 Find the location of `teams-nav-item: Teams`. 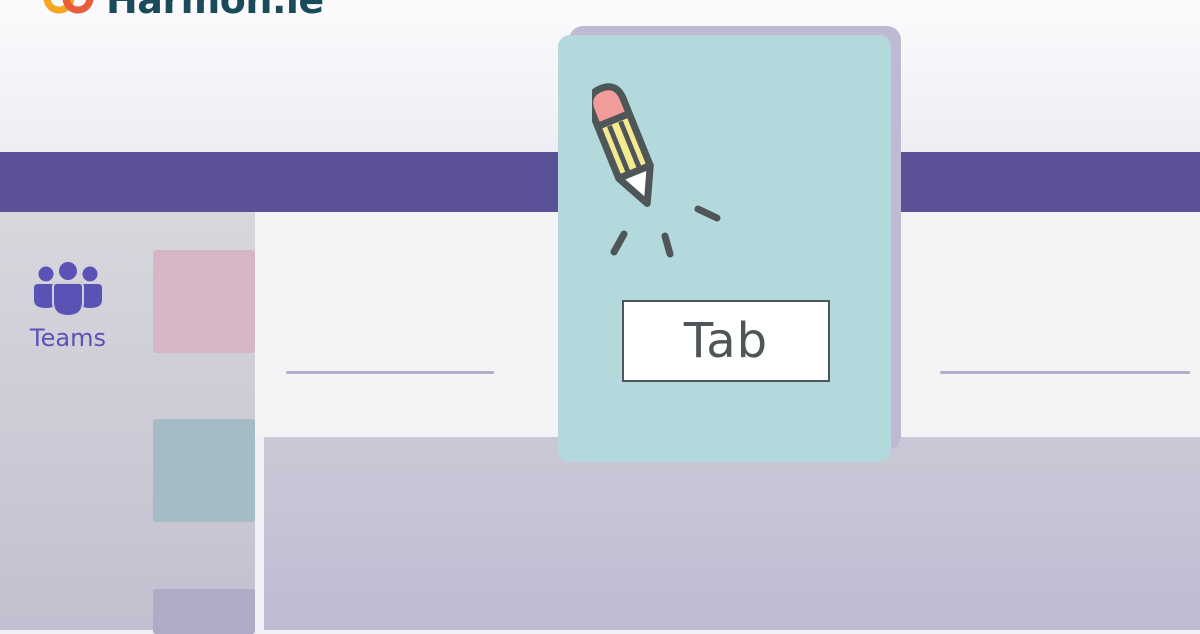

teams-nav-item: Teams is located at coordinates (68, 307).